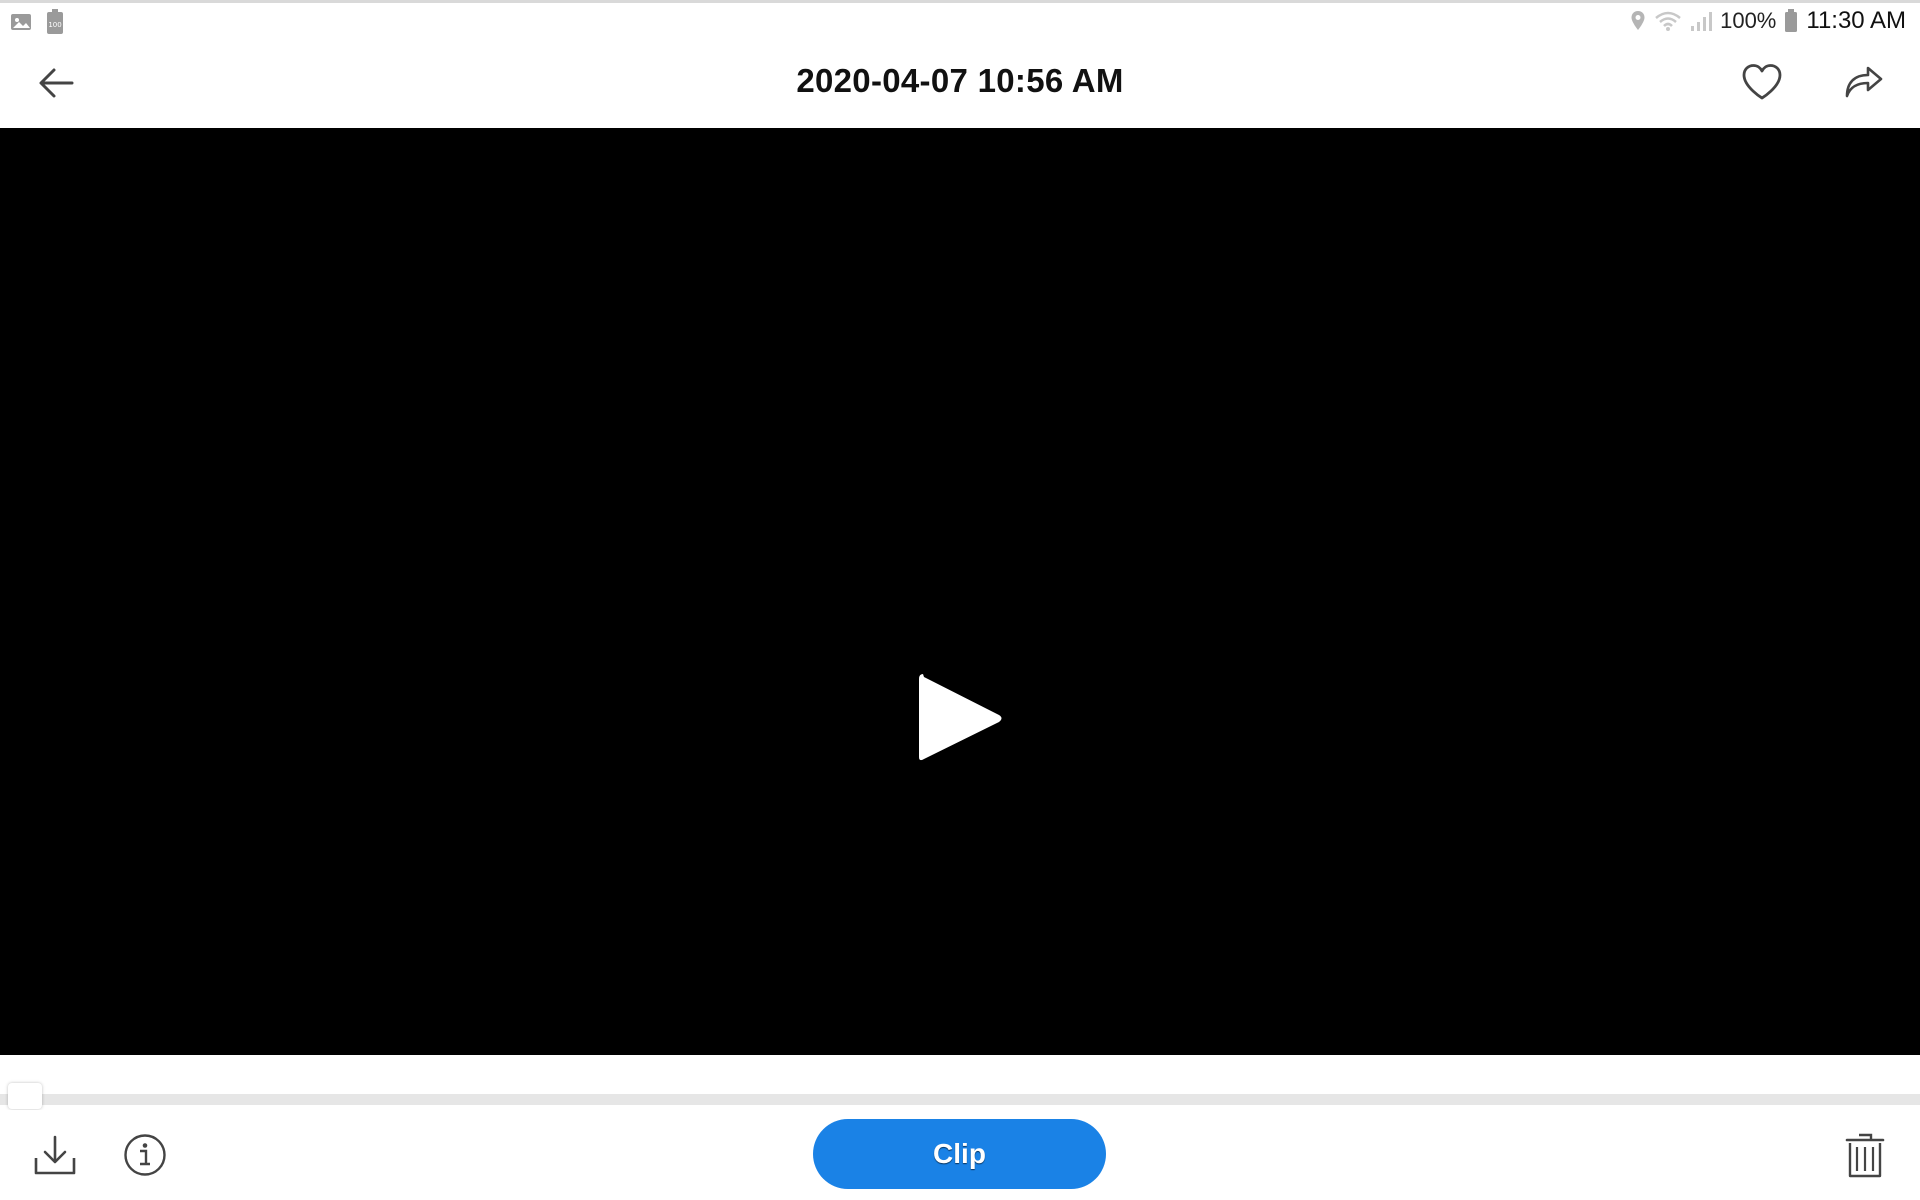 The height and width of the screenshot is (1200, 1920). I want to click on battery-percent: 100%, so click(1748, 20).